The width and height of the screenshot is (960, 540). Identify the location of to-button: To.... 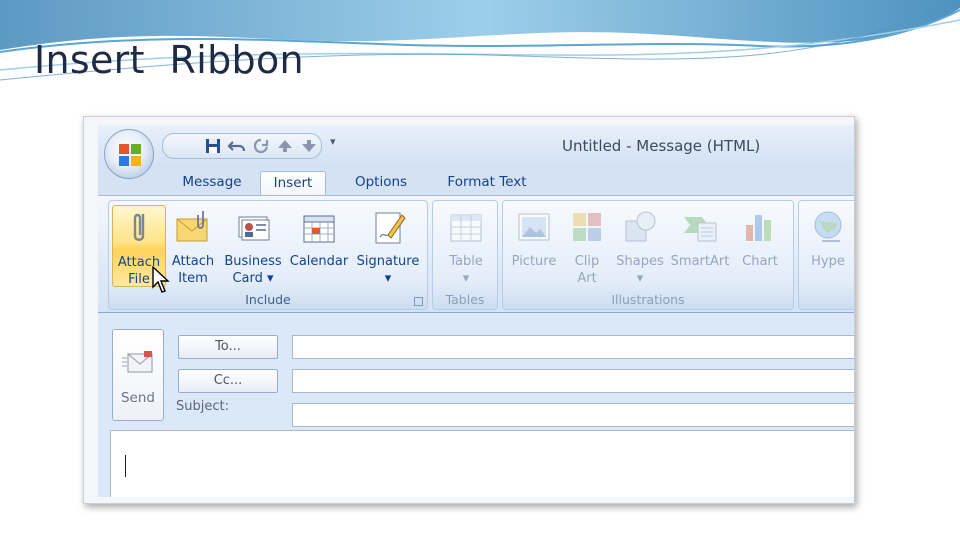
(228, 347).